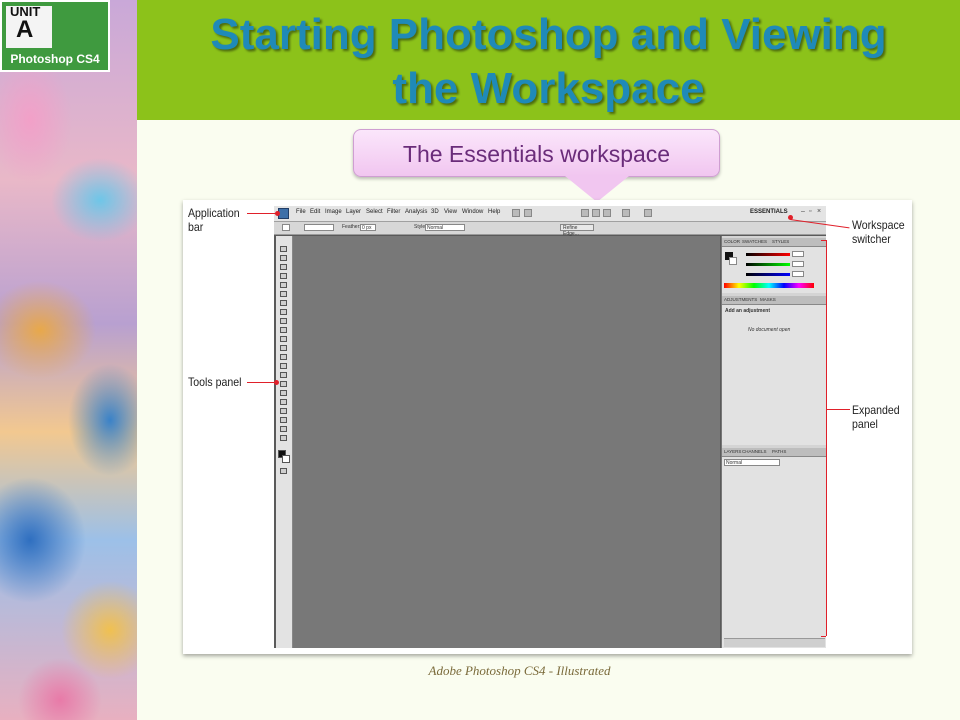  What do you see at coordinates (55, 36) in the screenshot?
I see `unit-badge: UNIT A Photoshop CS4` at bounding box center [55, 36].